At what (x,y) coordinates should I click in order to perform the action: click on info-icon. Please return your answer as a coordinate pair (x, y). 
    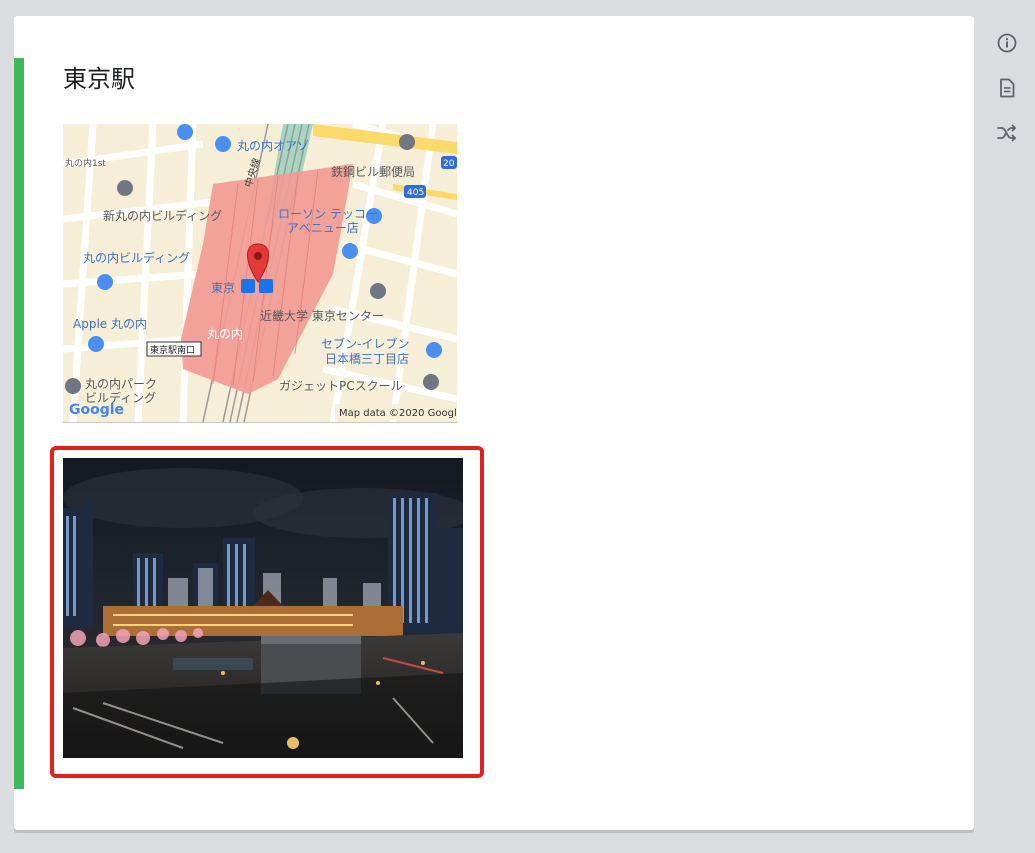
    Looking at the image, I should click on (1007, 43).